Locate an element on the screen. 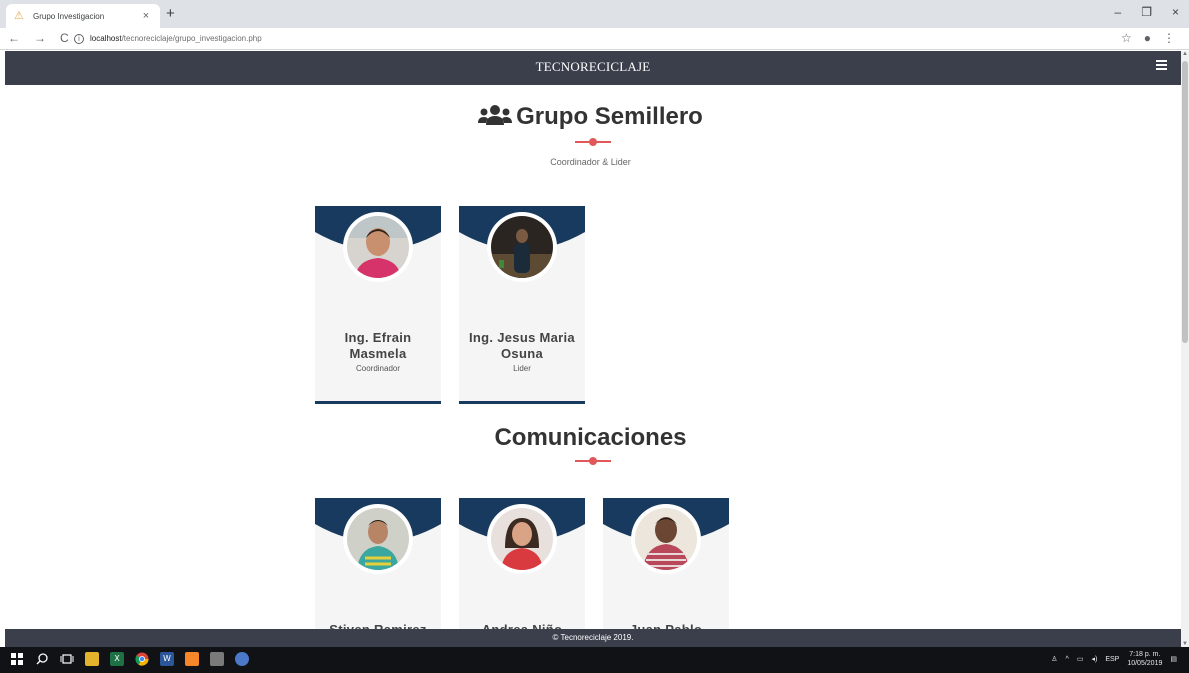 This screenshot has width=1189, height=673. system-tray: ♙ ^ ▭ ◂) ESP 7:18 p. m. 10/05/2019 ▤ is located at coordinates (1114, 659).